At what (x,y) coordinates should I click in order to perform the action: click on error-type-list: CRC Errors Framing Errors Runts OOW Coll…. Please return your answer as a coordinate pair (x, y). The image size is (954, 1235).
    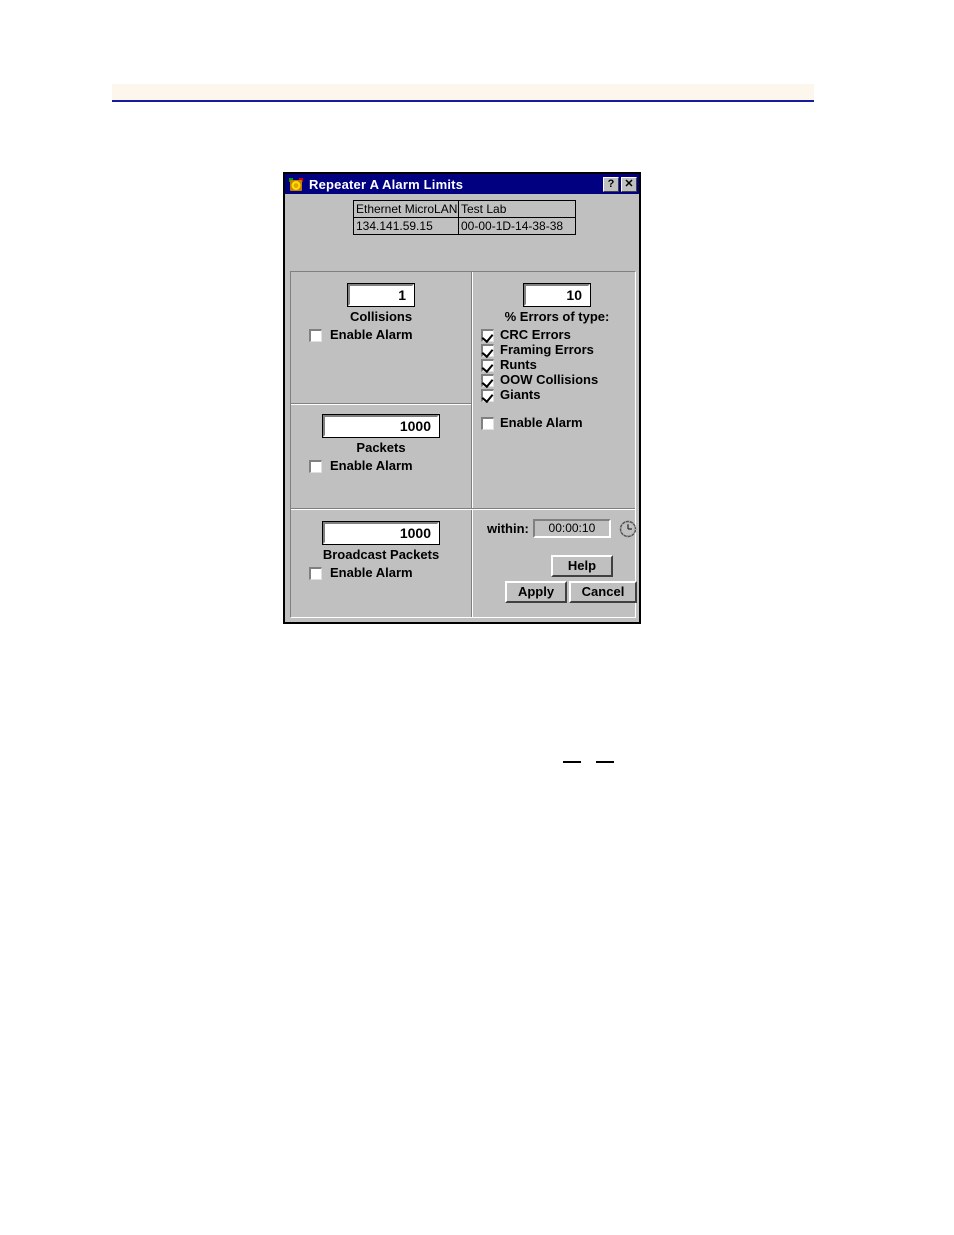
    Looking at the image, I should click on (557, 365).